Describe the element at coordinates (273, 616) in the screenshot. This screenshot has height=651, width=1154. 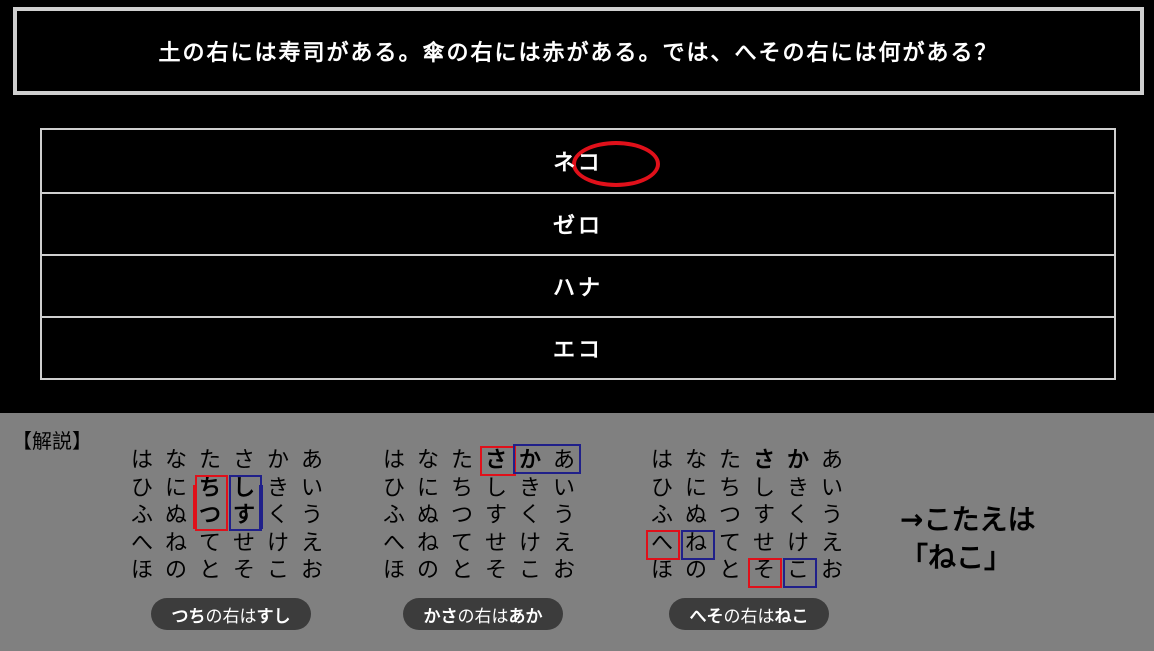
I see `caption-1-b: すし` at that location.